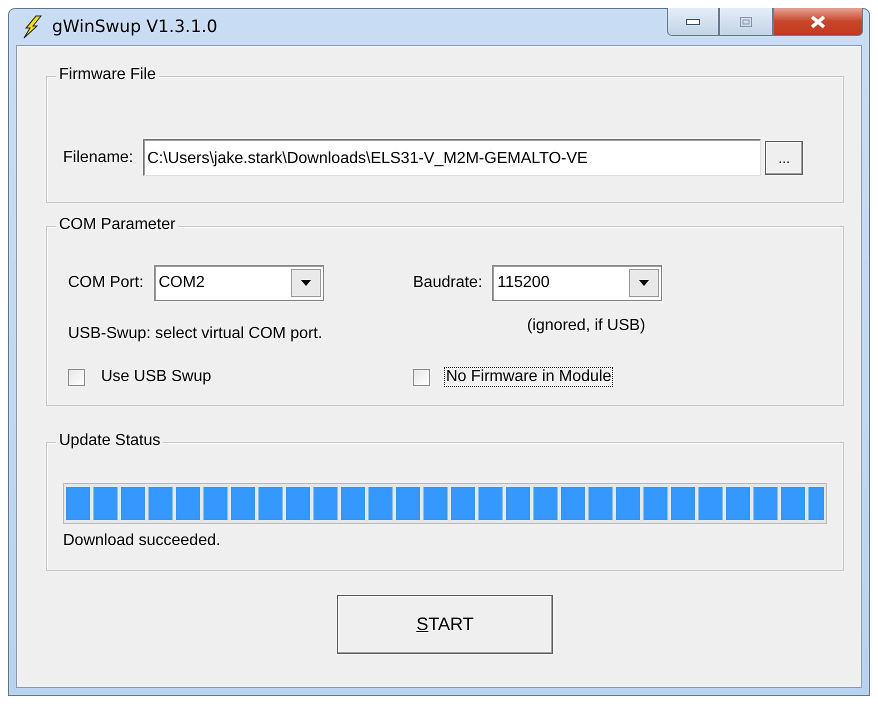 The width and height of the screenshot is (878, 707). What do you see at coordinates (142, 541) in the screenshot?
I see `status-message: Download succeeded.` at bounding box center [142, 541].